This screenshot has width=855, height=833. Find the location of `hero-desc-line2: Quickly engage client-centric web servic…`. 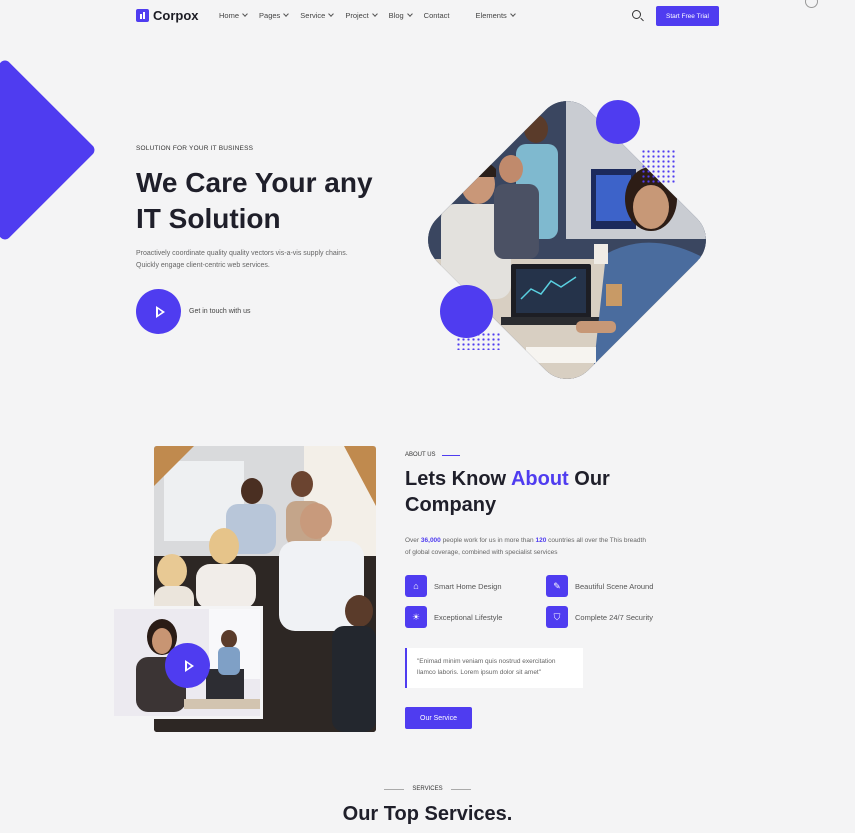

hero-desc-line2: Quickly engage client-centric web servic… is located at coordinates (203, 265).